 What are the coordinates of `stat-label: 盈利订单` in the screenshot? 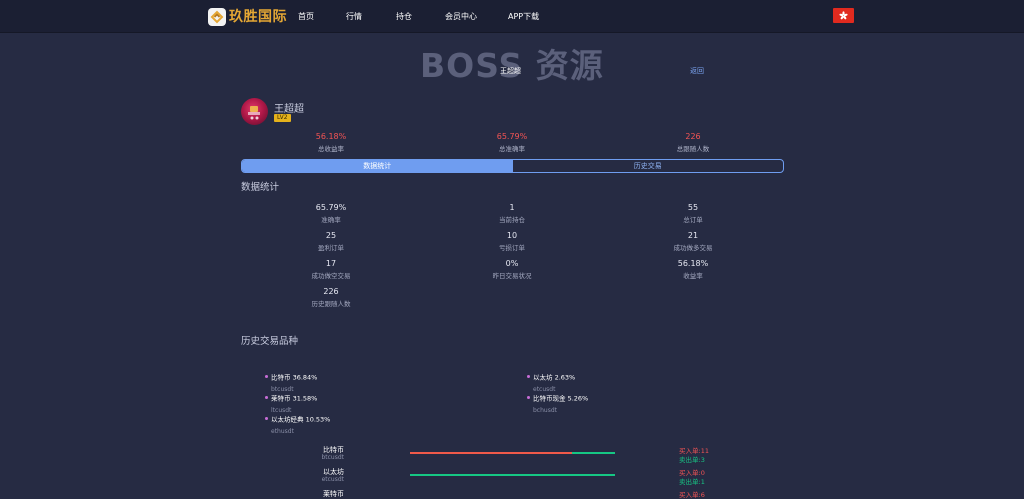 It's located at (331, 248).